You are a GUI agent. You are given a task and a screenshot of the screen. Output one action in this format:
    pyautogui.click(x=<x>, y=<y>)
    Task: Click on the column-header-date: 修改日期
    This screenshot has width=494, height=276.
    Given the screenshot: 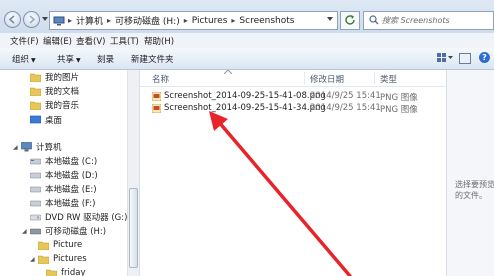 What is the action you would take?
    pyautogui.click(x=327, y=79)
    